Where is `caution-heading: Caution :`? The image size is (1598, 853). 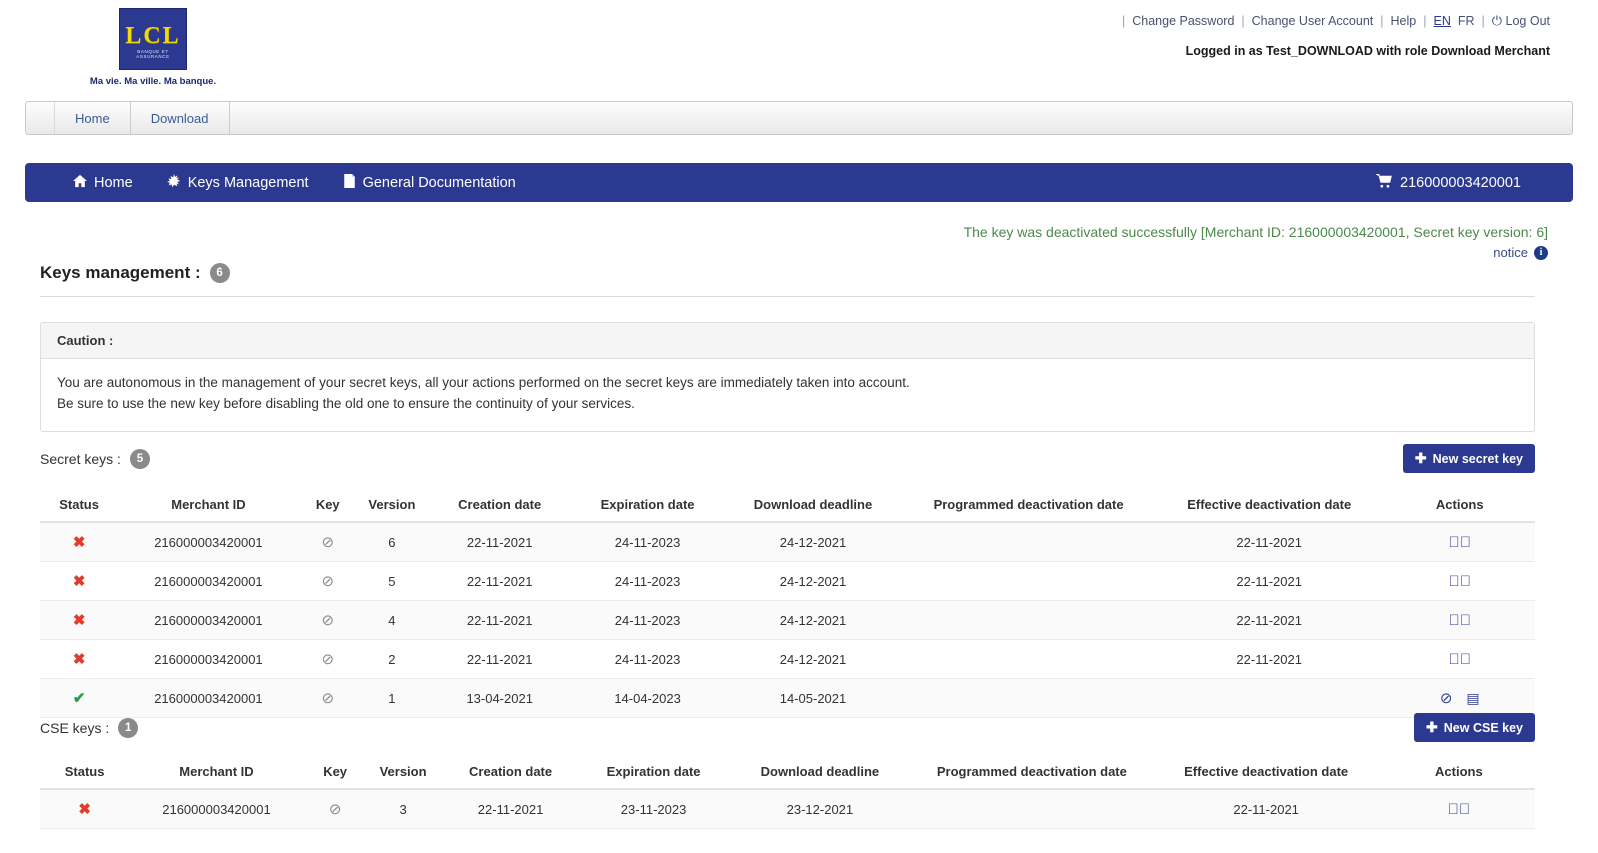
caution-heading: Caution : is located at coordinates (787, 341).